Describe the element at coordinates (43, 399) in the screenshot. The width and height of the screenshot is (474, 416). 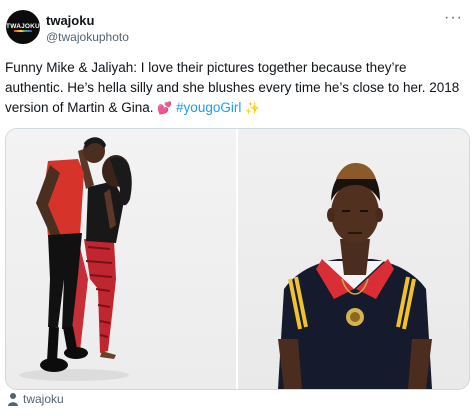
I see `tagged-user-name: twajoku` at that location.